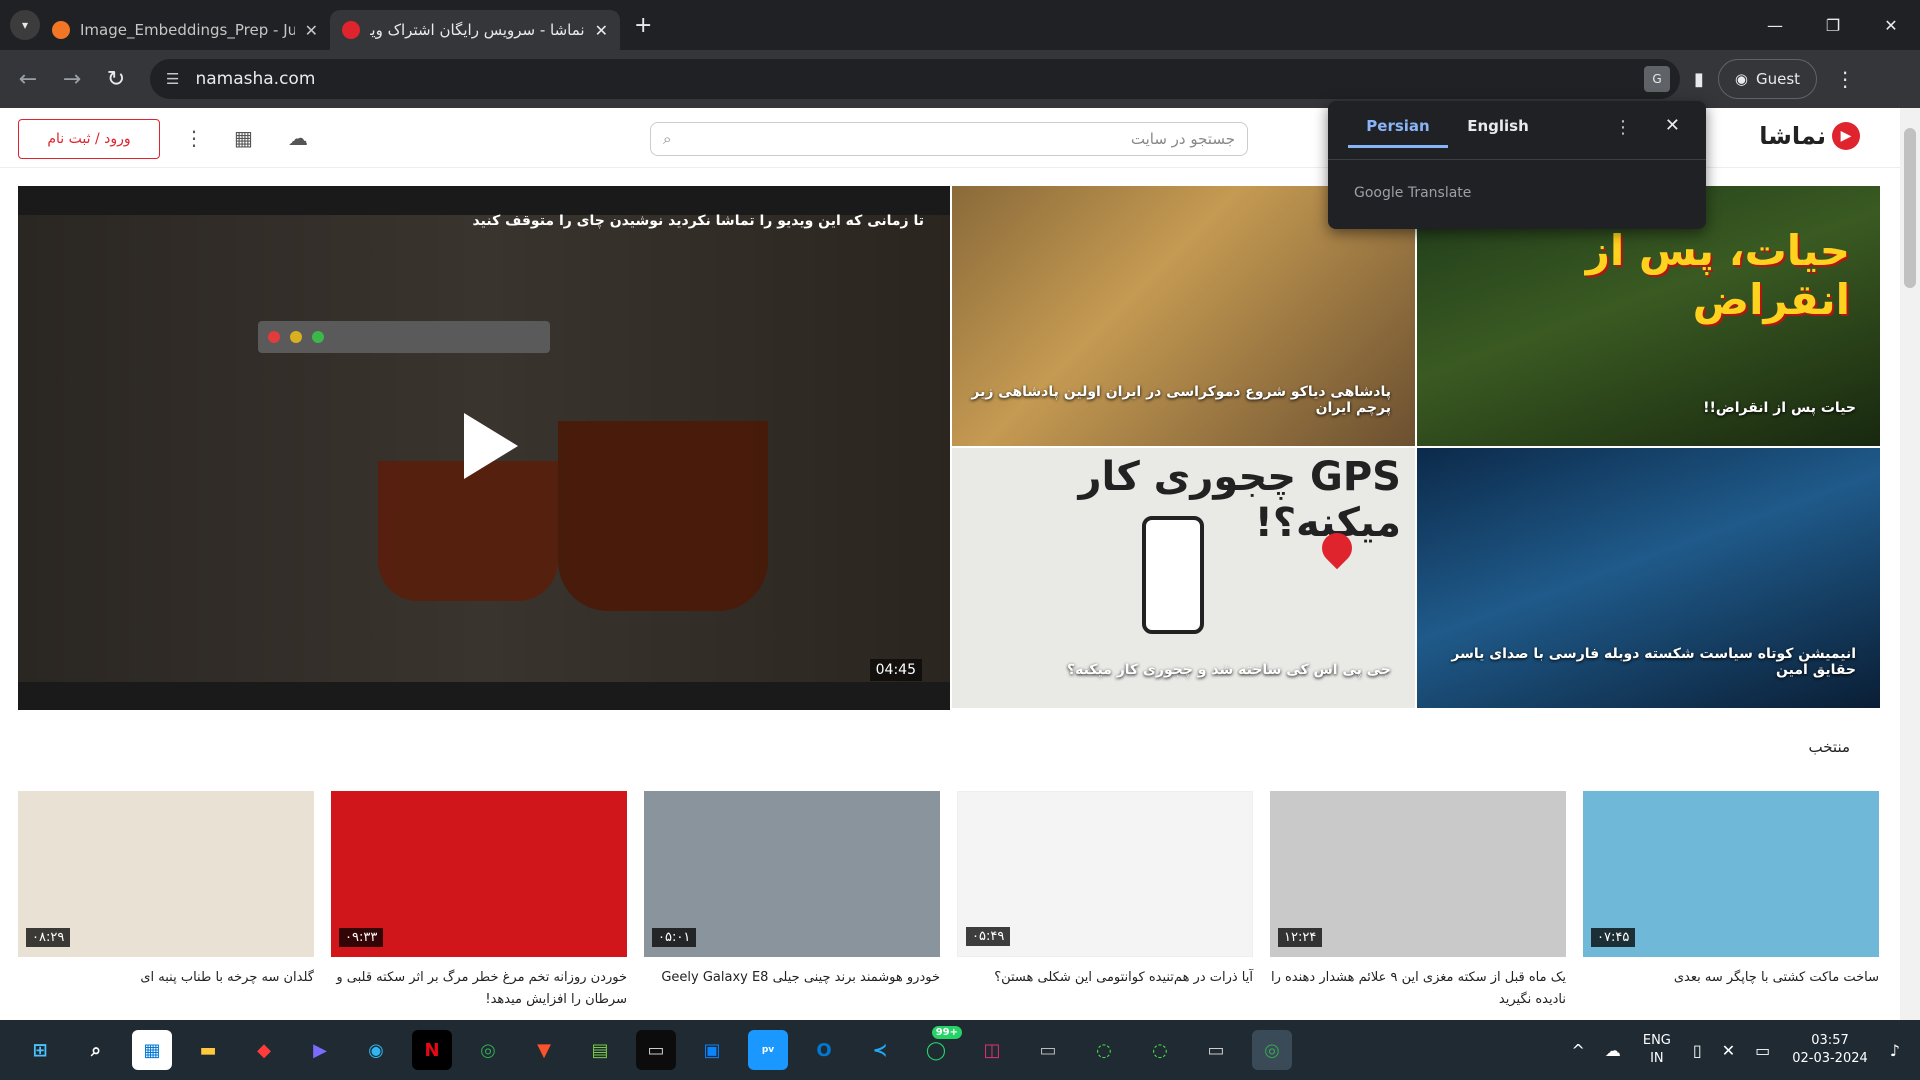 The image size is (1920, 1080). I want to click on back-icon: ←, so click(28, 79).